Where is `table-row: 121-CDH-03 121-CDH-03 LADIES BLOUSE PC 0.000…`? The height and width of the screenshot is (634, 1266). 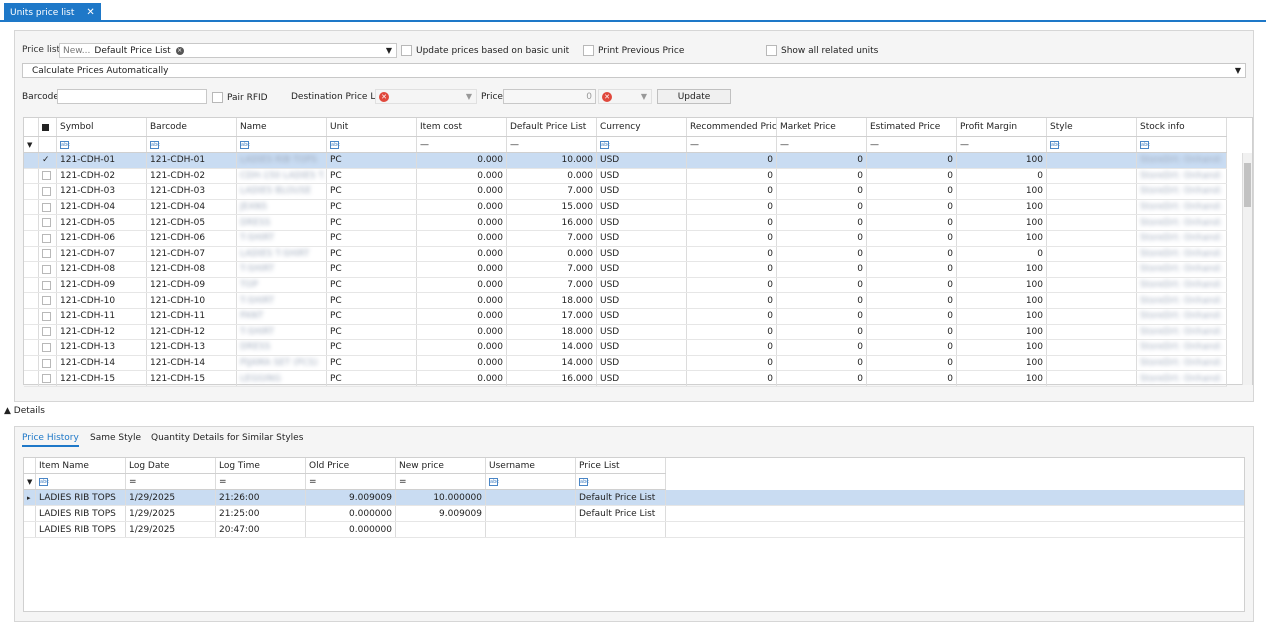
table-row: 121-CDH-03 121-CDH-03 LADIES BLOUSE PC 0.000… is located at coordinates (625, 192).